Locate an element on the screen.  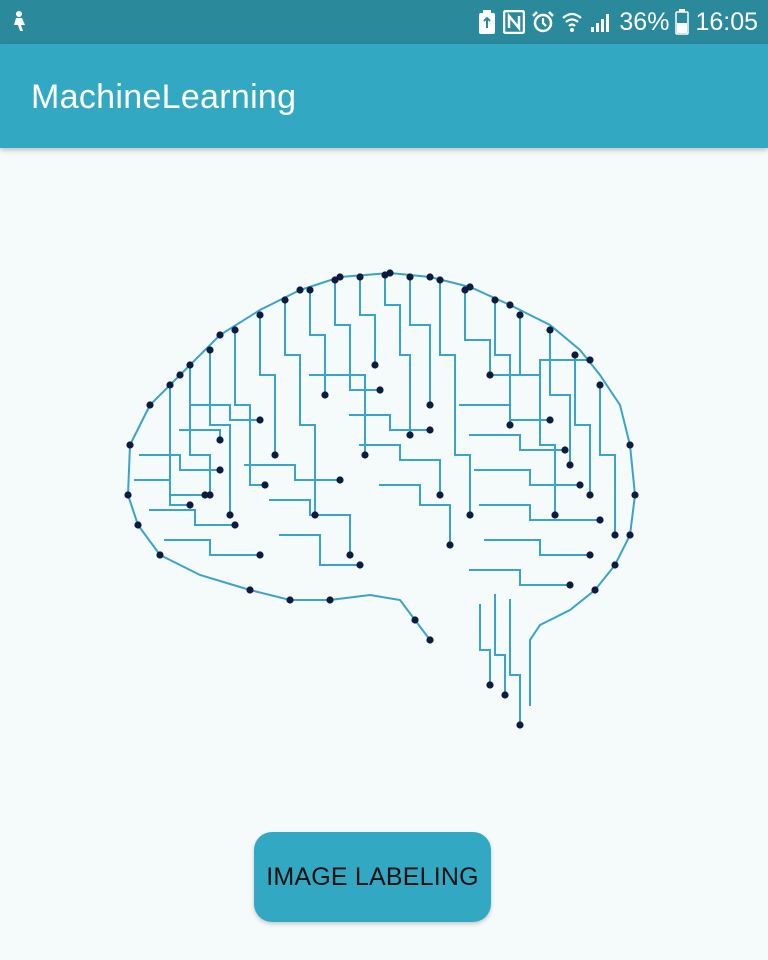
app-title: MachineLearning is located at coordinates (164, 97).